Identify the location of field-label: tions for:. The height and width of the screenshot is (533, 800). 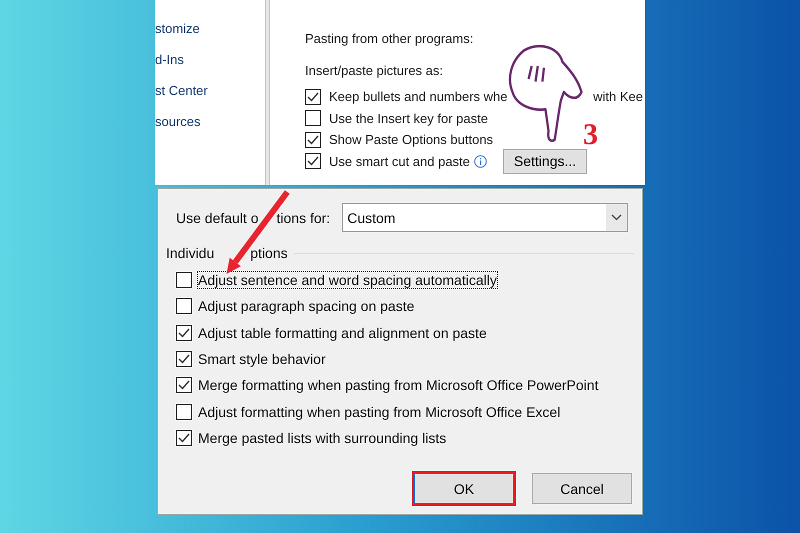
(303, 218).